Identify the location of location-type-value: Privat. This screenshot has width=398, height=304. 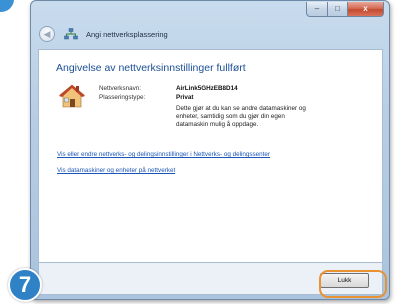
(185, 97).